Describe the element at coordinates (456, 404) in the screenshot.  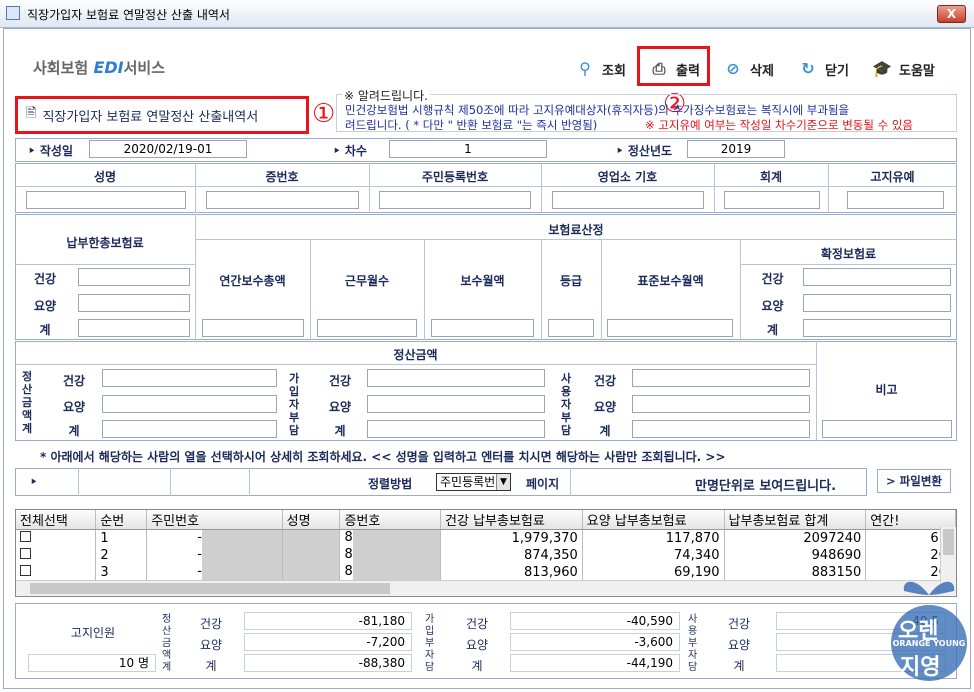
I see `sub-care-field` at that location.